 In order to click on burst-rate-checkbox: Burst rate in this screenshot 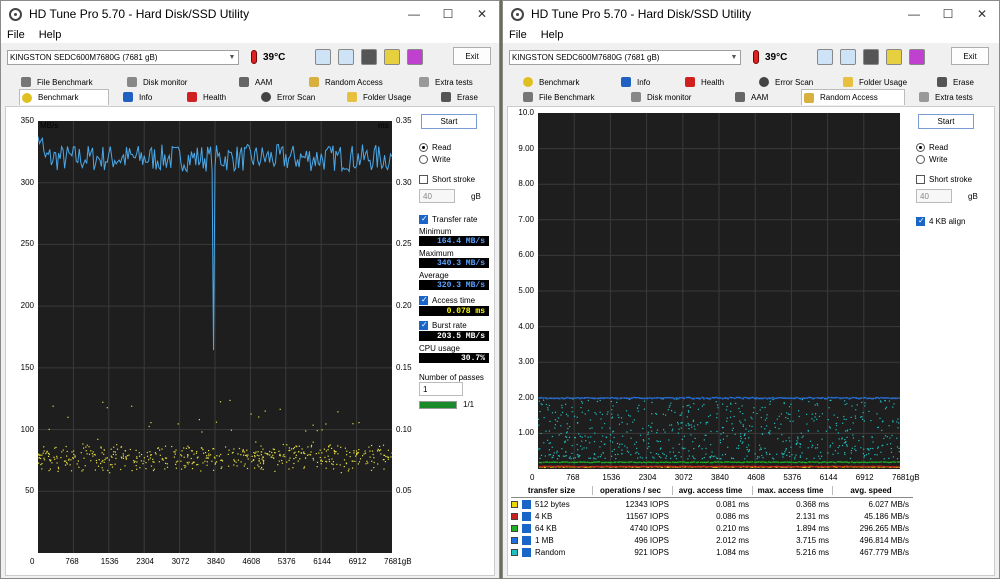, I will do `click(455, 325)`.